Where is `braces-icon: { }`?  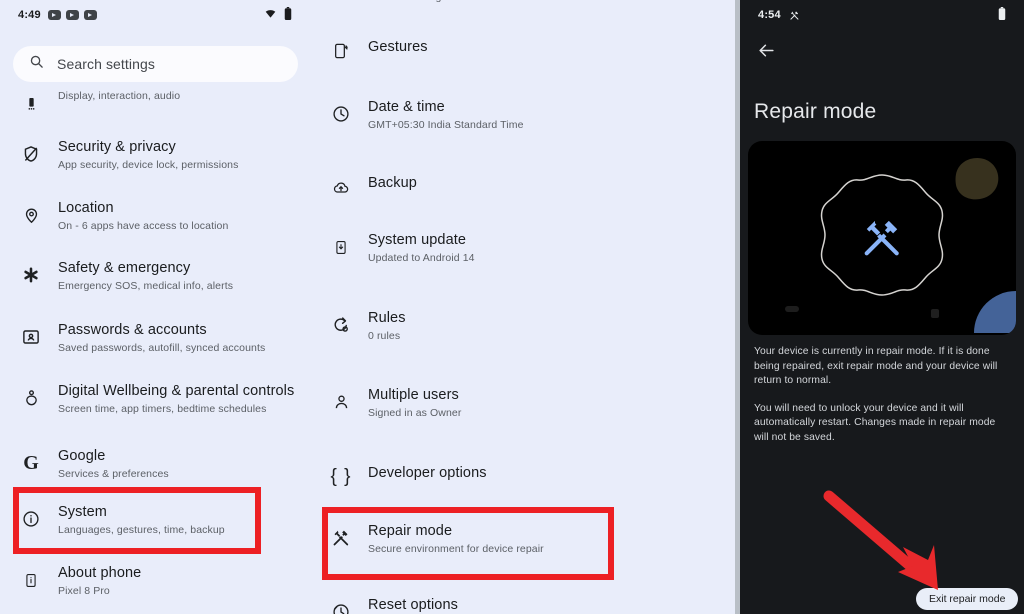 braces-icon: { } is located at coordinates (341, 476).